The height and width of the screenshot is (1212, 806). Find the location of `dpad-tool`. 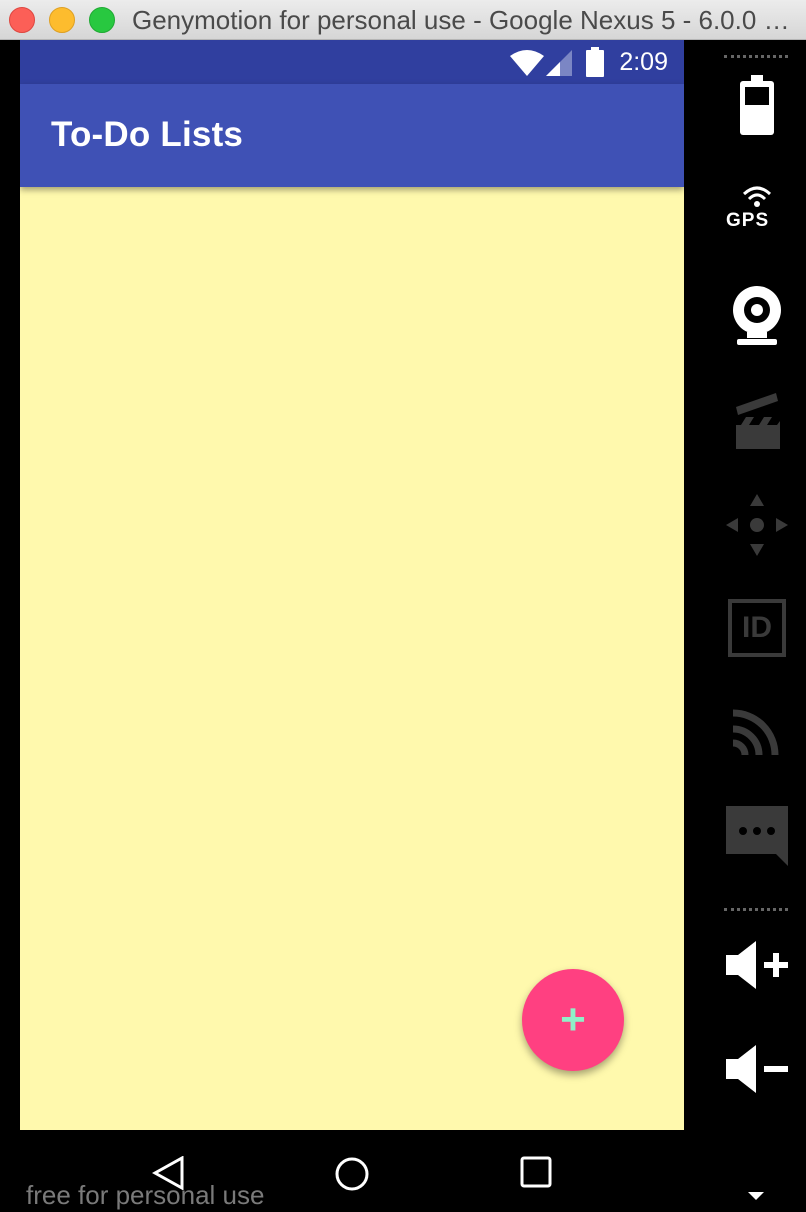

dpad-tool is located at coordinates (757, 525).